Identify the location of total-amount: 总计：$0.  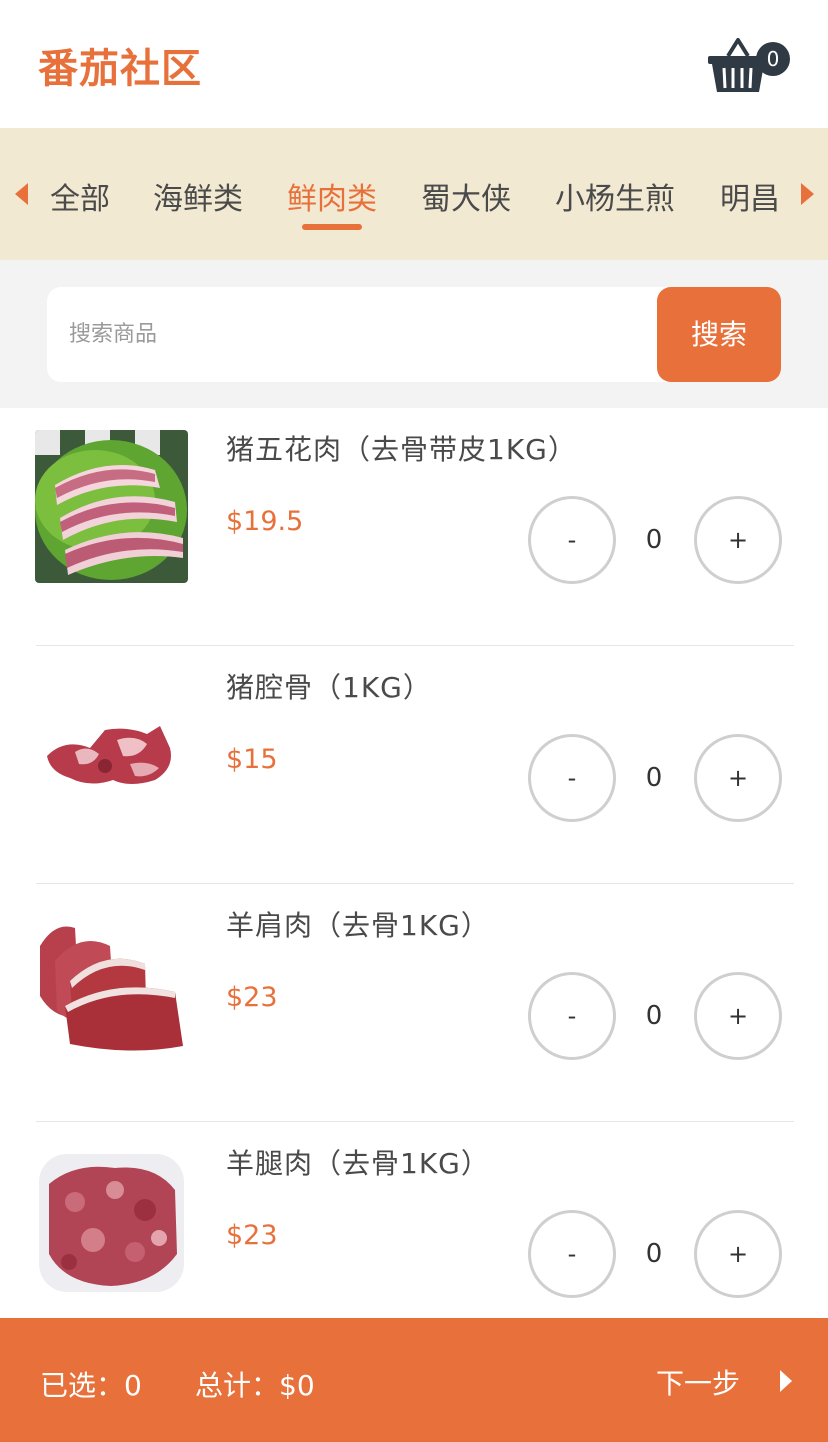
(255, 1384).